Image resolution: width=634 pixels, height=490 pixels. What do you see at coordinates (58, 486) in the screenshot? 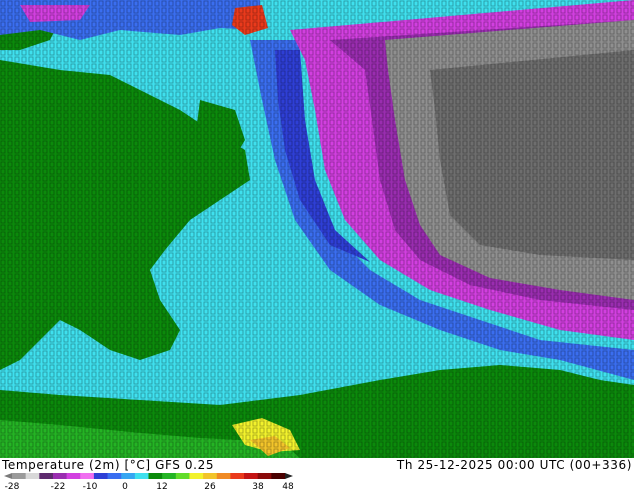
I see `colorbar-tick-label: -22` at bounding box center [58, 486].